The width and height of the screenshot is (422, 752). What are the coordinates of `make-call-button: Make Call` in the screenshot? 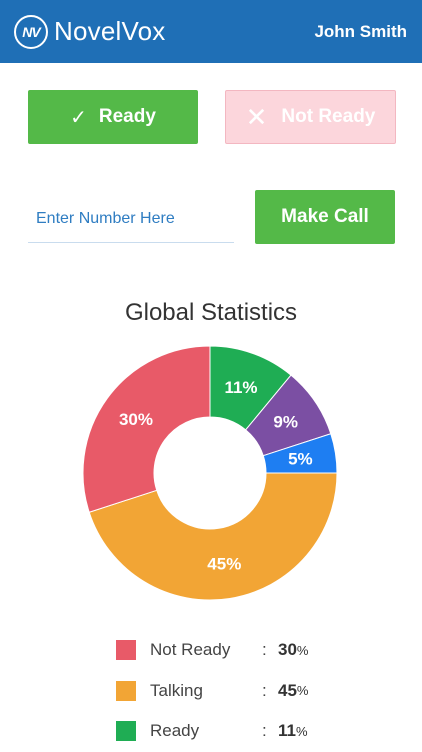 It's located at (325, 217).